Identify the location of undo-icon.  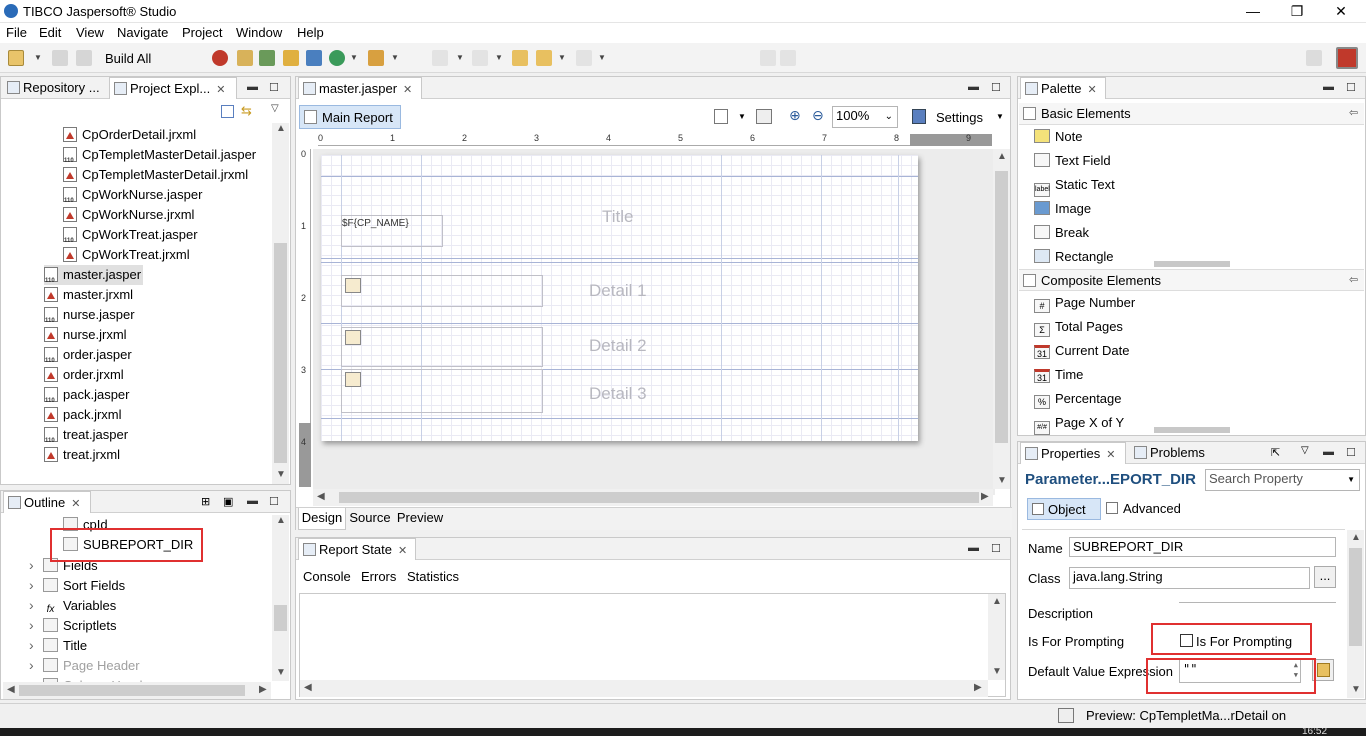
(768, 58).